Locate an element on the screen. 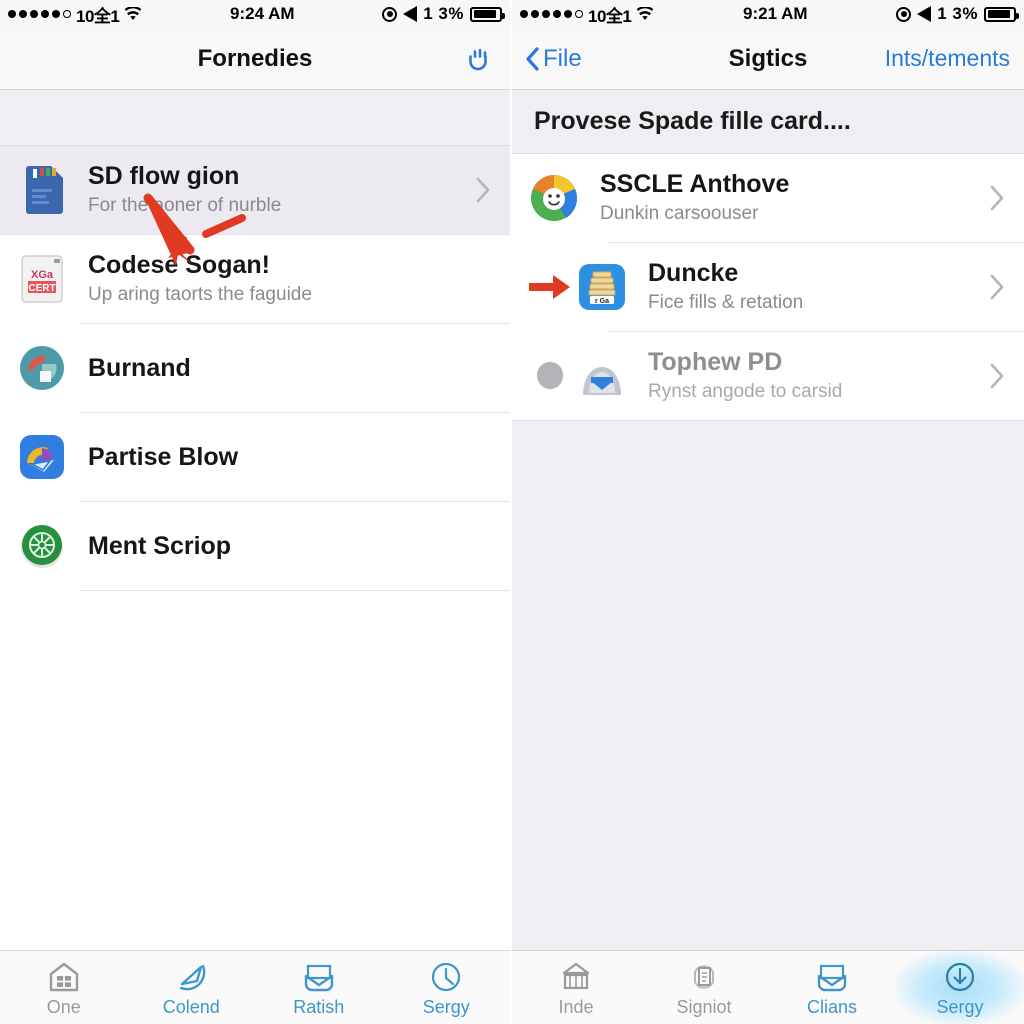 The width and height of the screenshot is (1024, 1024). red-arrow-marker is located at coordinates (550, 287).